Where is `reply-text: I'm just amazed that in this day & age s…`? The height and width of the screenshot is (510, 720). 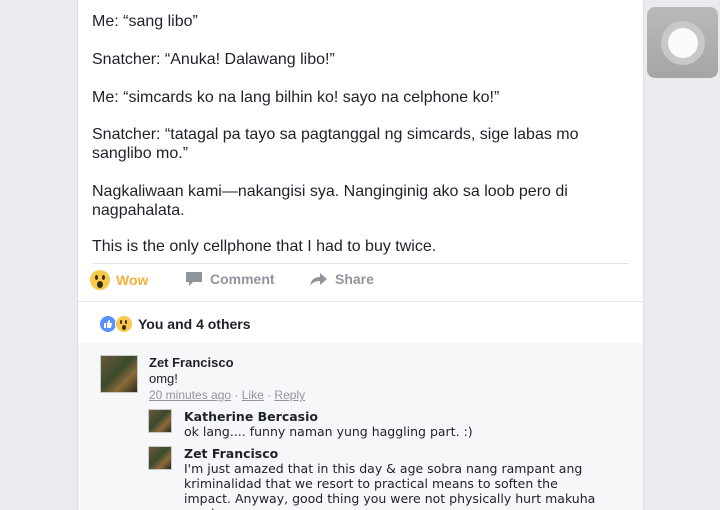 reply-text: I'm just amazed that in this day & age s… is located at coordinates (390, 485).